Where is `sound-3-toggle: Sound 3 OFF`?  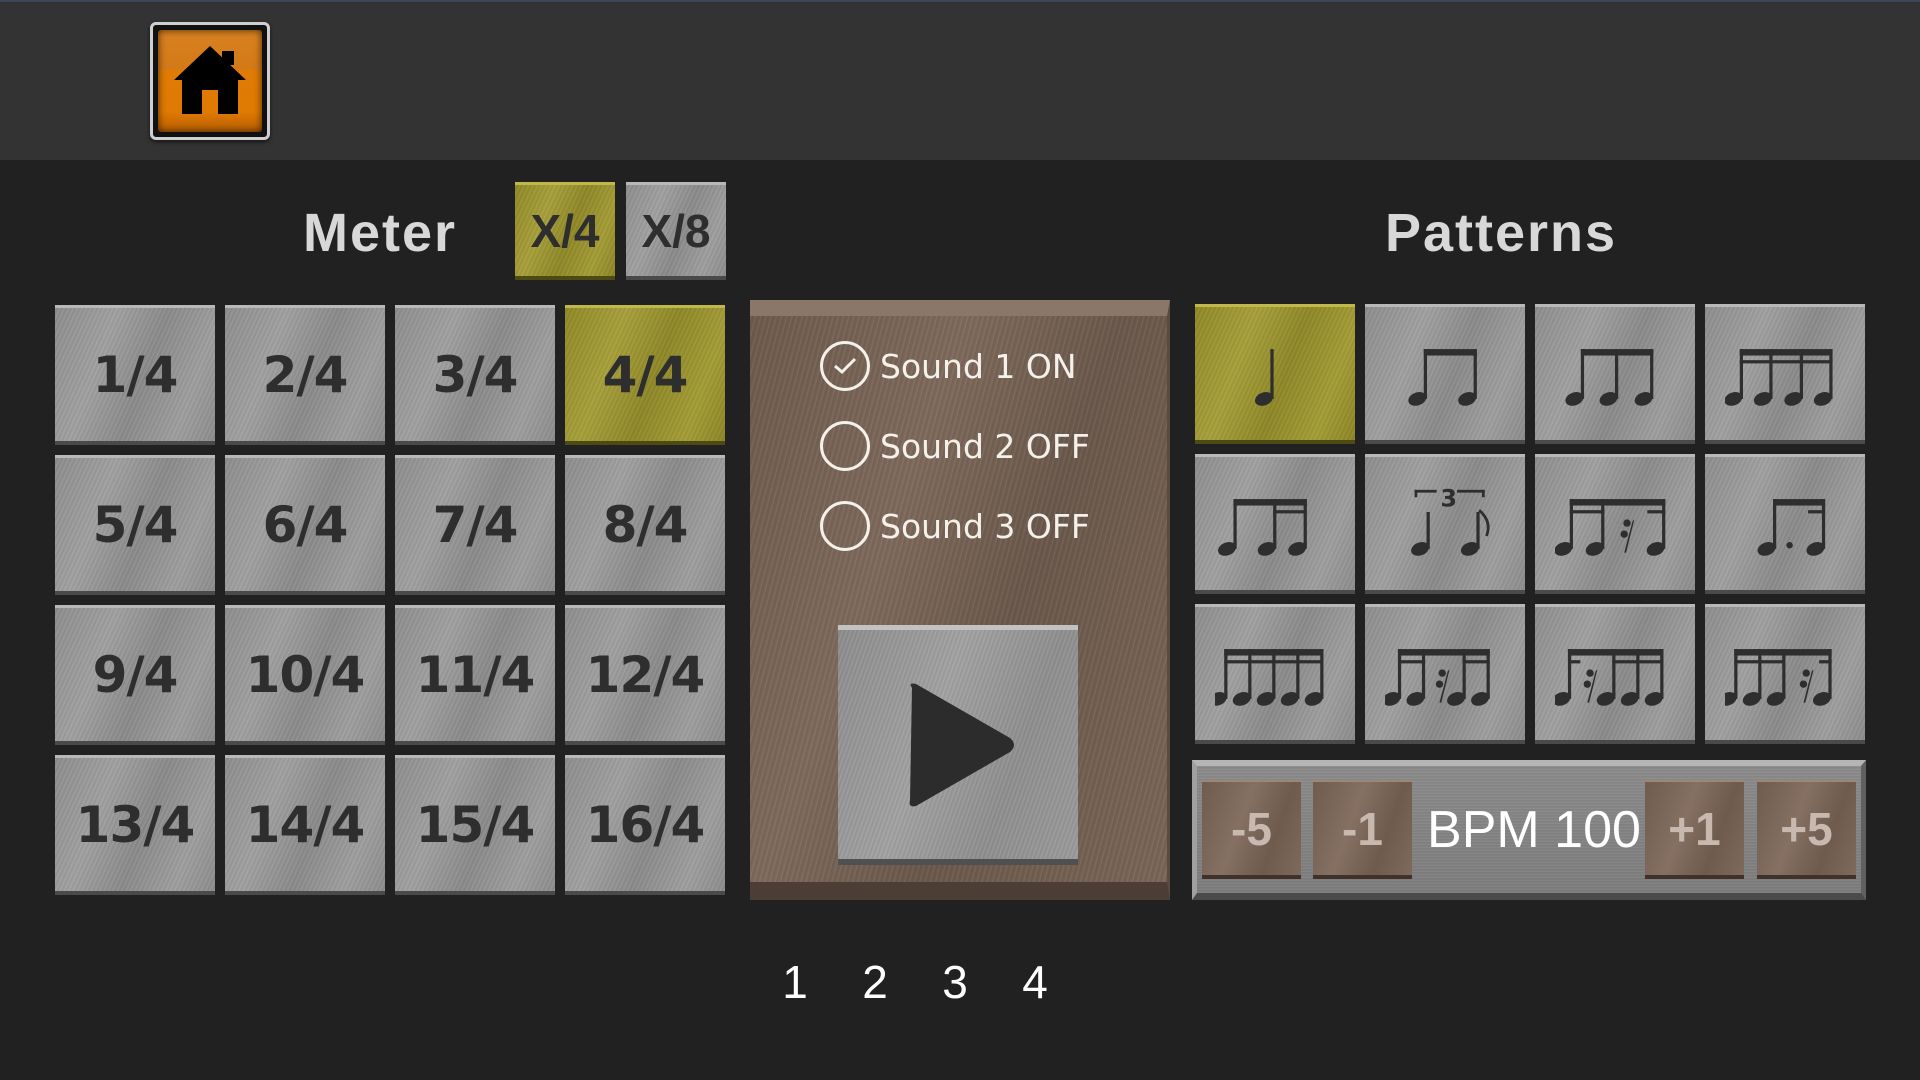
sound-3-toggle: Sound 3 OFF is located at coordinates (955, 526).